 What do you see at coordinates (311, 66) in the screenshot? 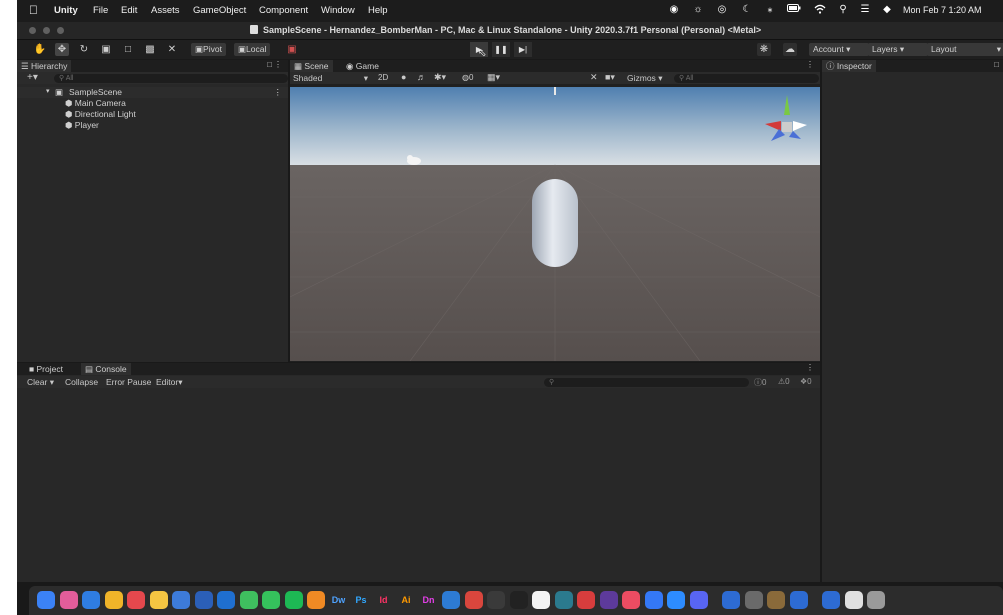
I see `tab-scene: ▦ Scene` at bounding box center [311, 66].